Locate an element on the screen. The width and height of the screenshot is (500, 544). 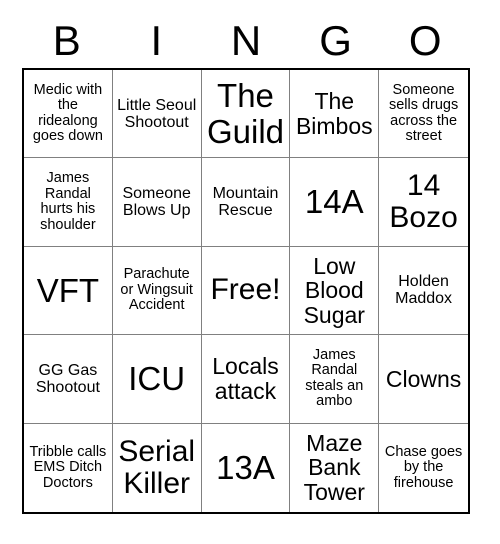
bingo-cell: Mountain Rescue is located at coordinates (246, 202).